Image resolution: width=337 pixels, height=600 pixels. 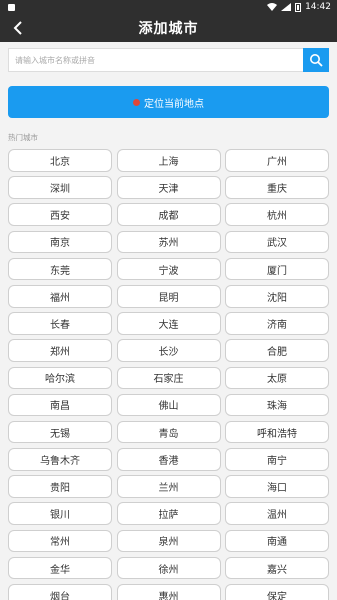 I want to click on signal-icon, so click(x=286, y=7).